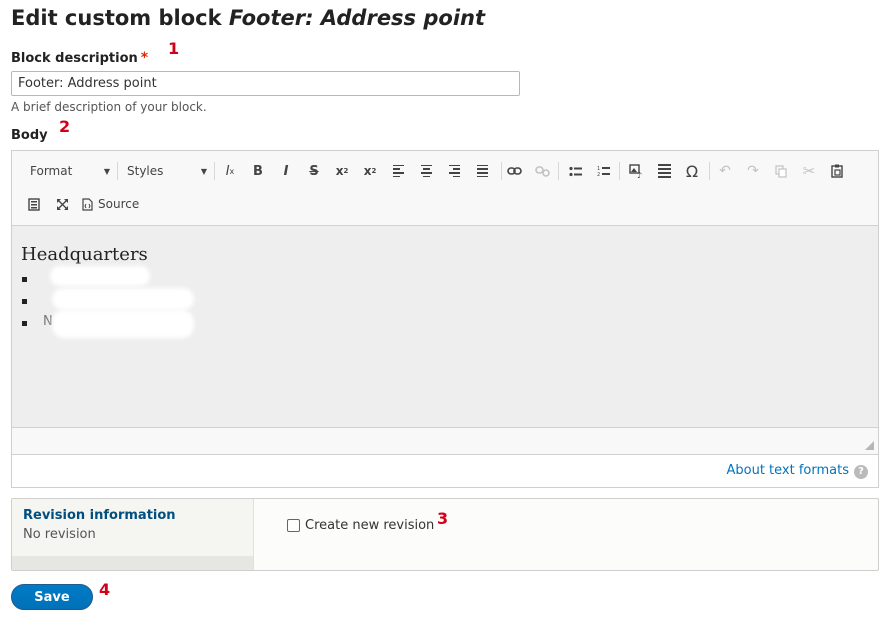  What do you see at coordinates (29, 135) in the screenshot?
I see `body-label: Body` at bounding box center [29, 135].